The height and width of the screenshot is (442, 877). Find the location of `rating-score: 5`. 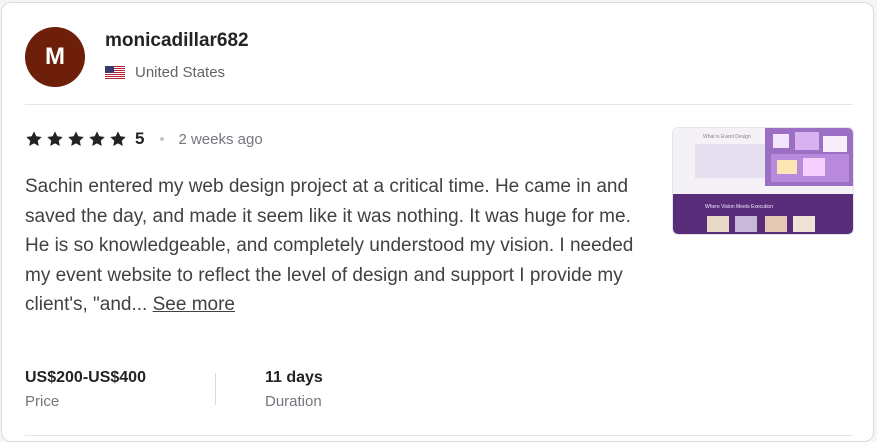

rating-score: 5 is located at coordinates (140, 138).